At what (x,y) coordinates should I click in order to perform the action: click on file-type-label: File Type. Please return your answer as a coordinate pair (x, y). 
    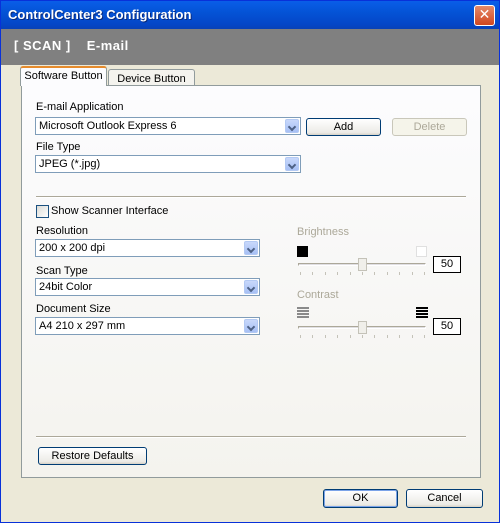
    Looking at the image, I should click on (58, 147).